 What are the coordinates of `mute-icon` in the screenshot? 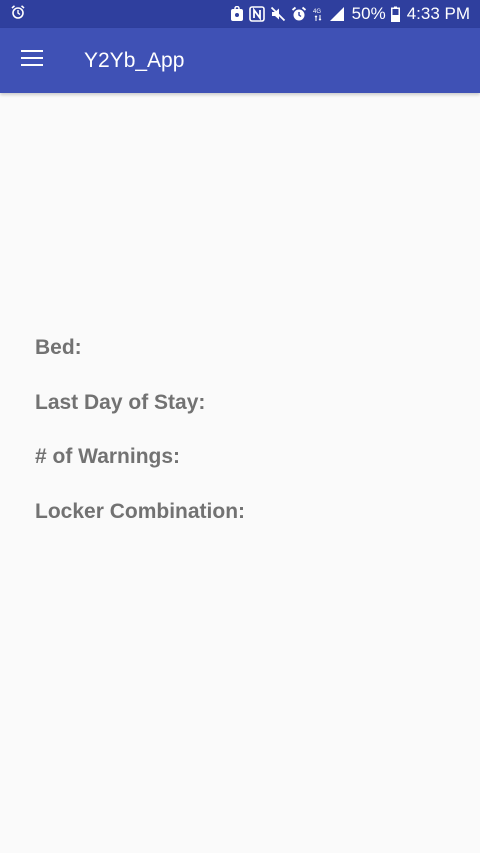 It's located at (278, 14).